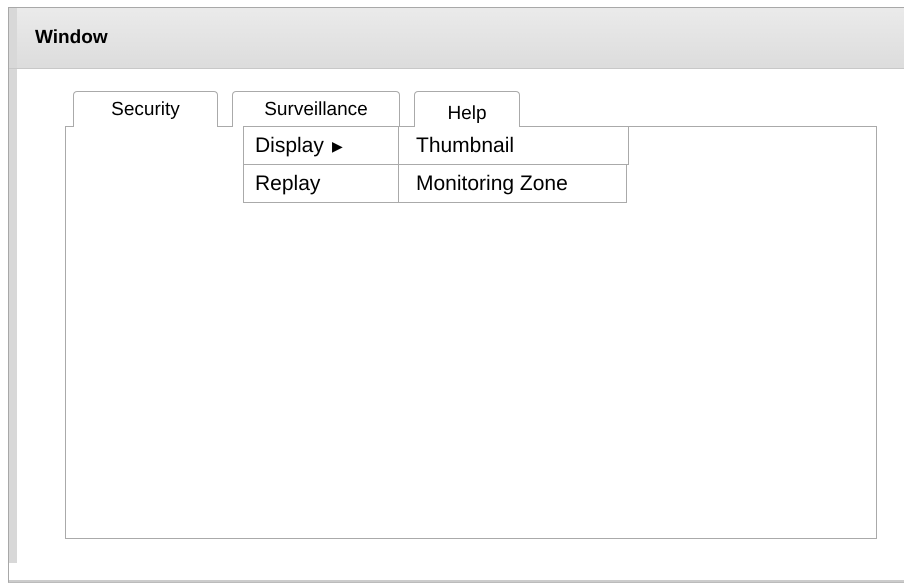 Image resolution: width=904 pixels, height=585 pixels. I want to click on menu-item: Display ▶, so click(321, 145).